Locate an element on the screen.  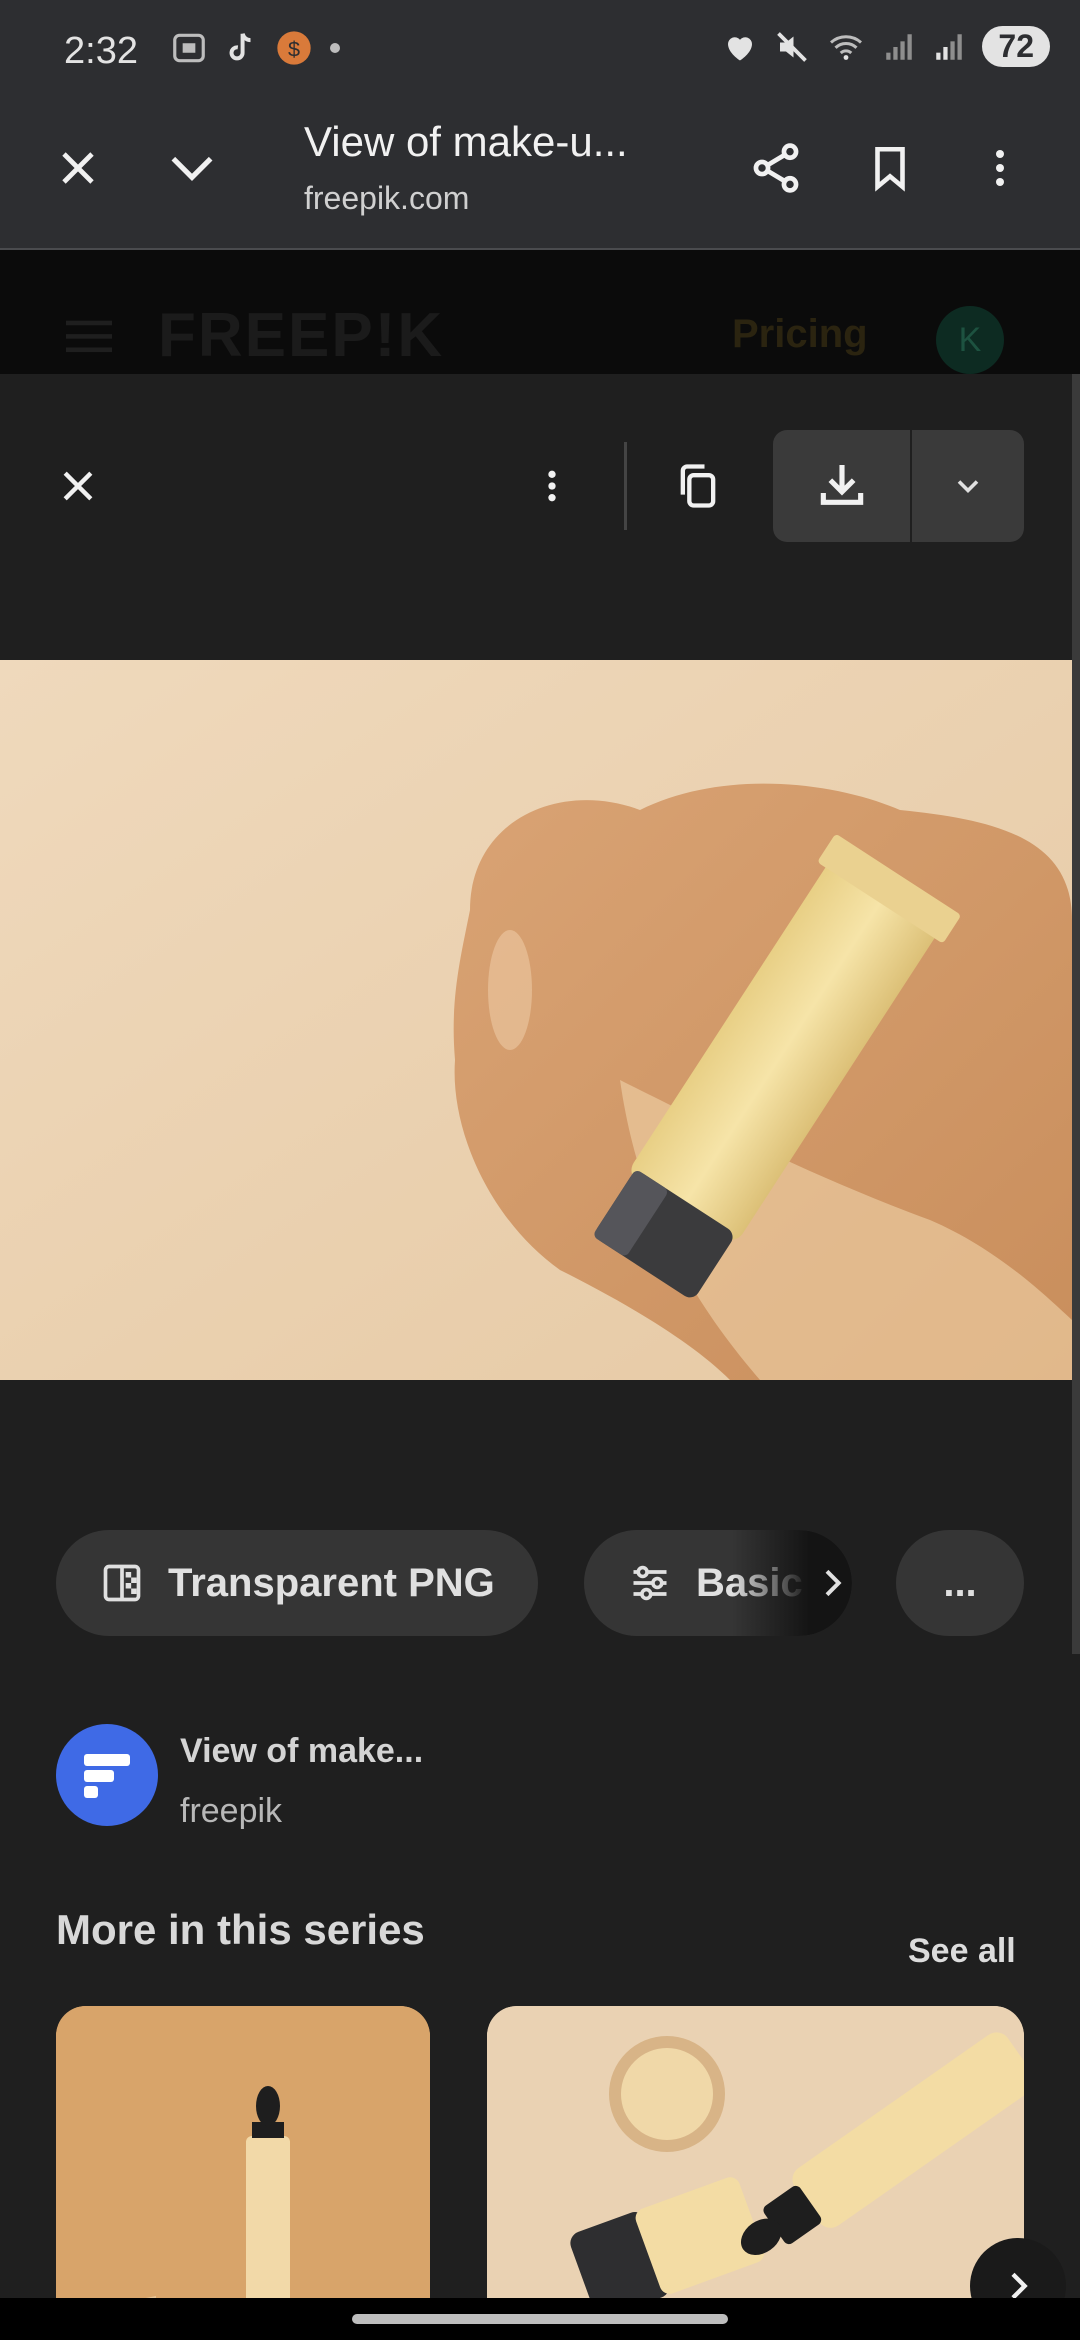
page-url: freepik.com is located at coordinates (386, 198).